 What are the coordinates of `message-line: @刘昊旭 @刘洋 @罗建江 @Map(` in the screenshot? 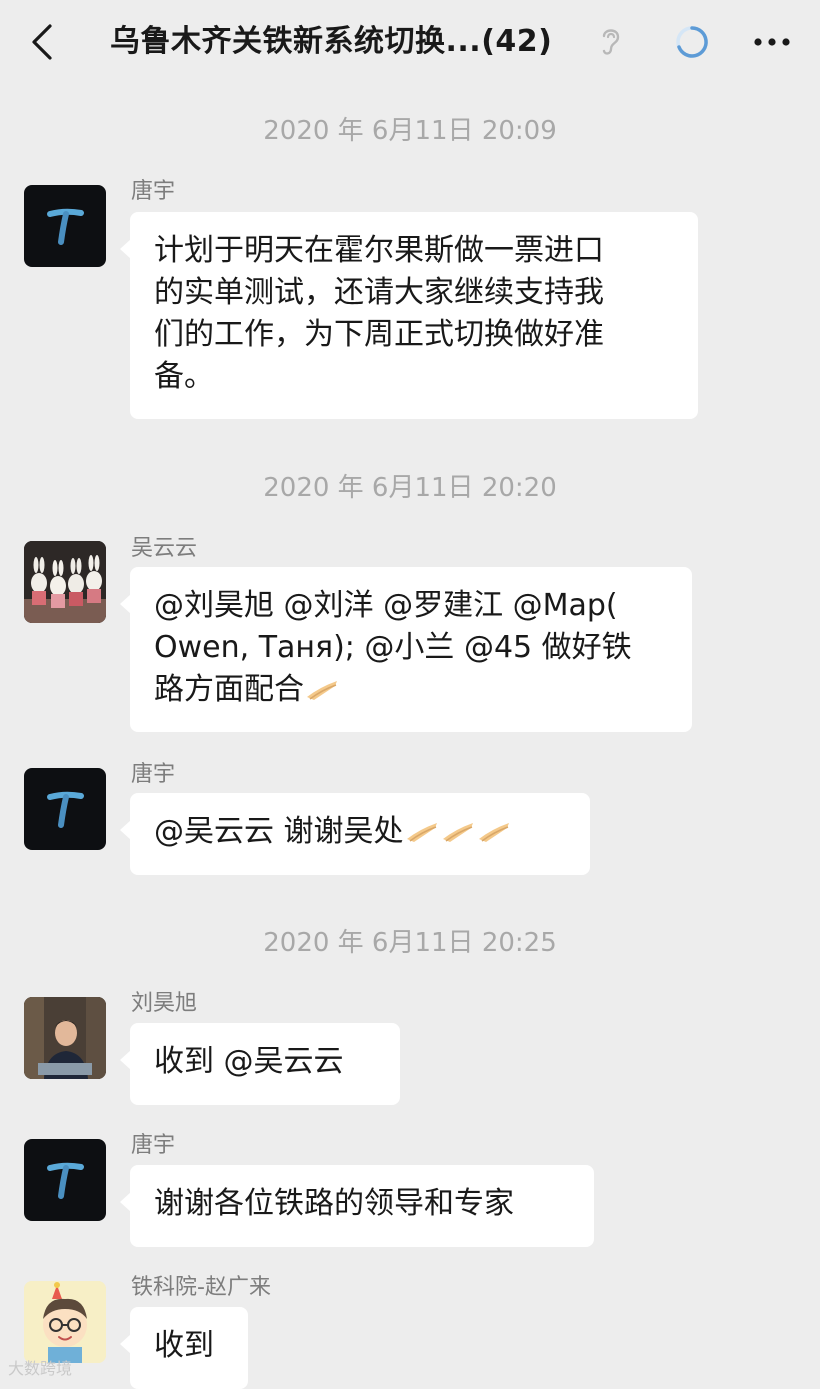 It's located at (386, 605).